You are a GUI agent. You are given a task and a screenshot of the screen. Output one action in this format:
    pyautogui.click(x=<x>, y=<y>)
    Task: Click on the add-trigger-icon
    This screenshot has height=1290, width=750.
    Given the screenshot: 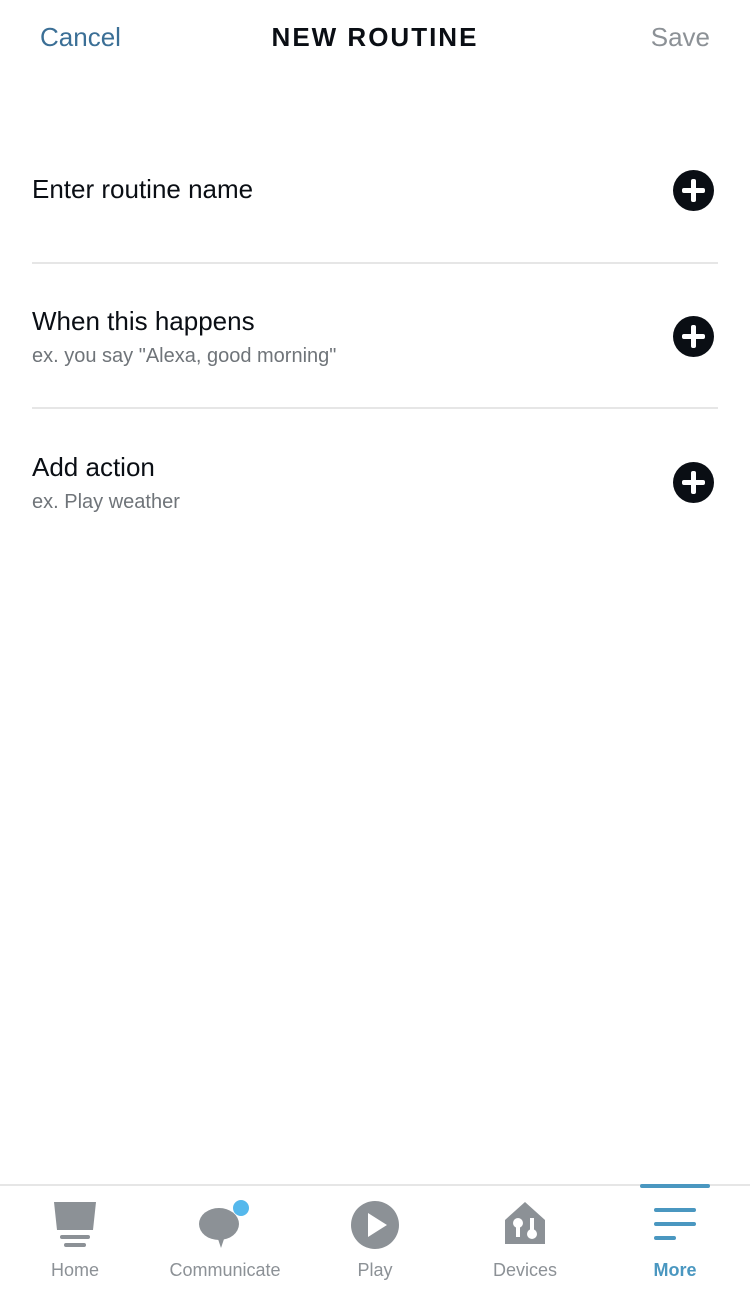 What is the action you would take?
    pyautogui.click(x=693, y=336)
    